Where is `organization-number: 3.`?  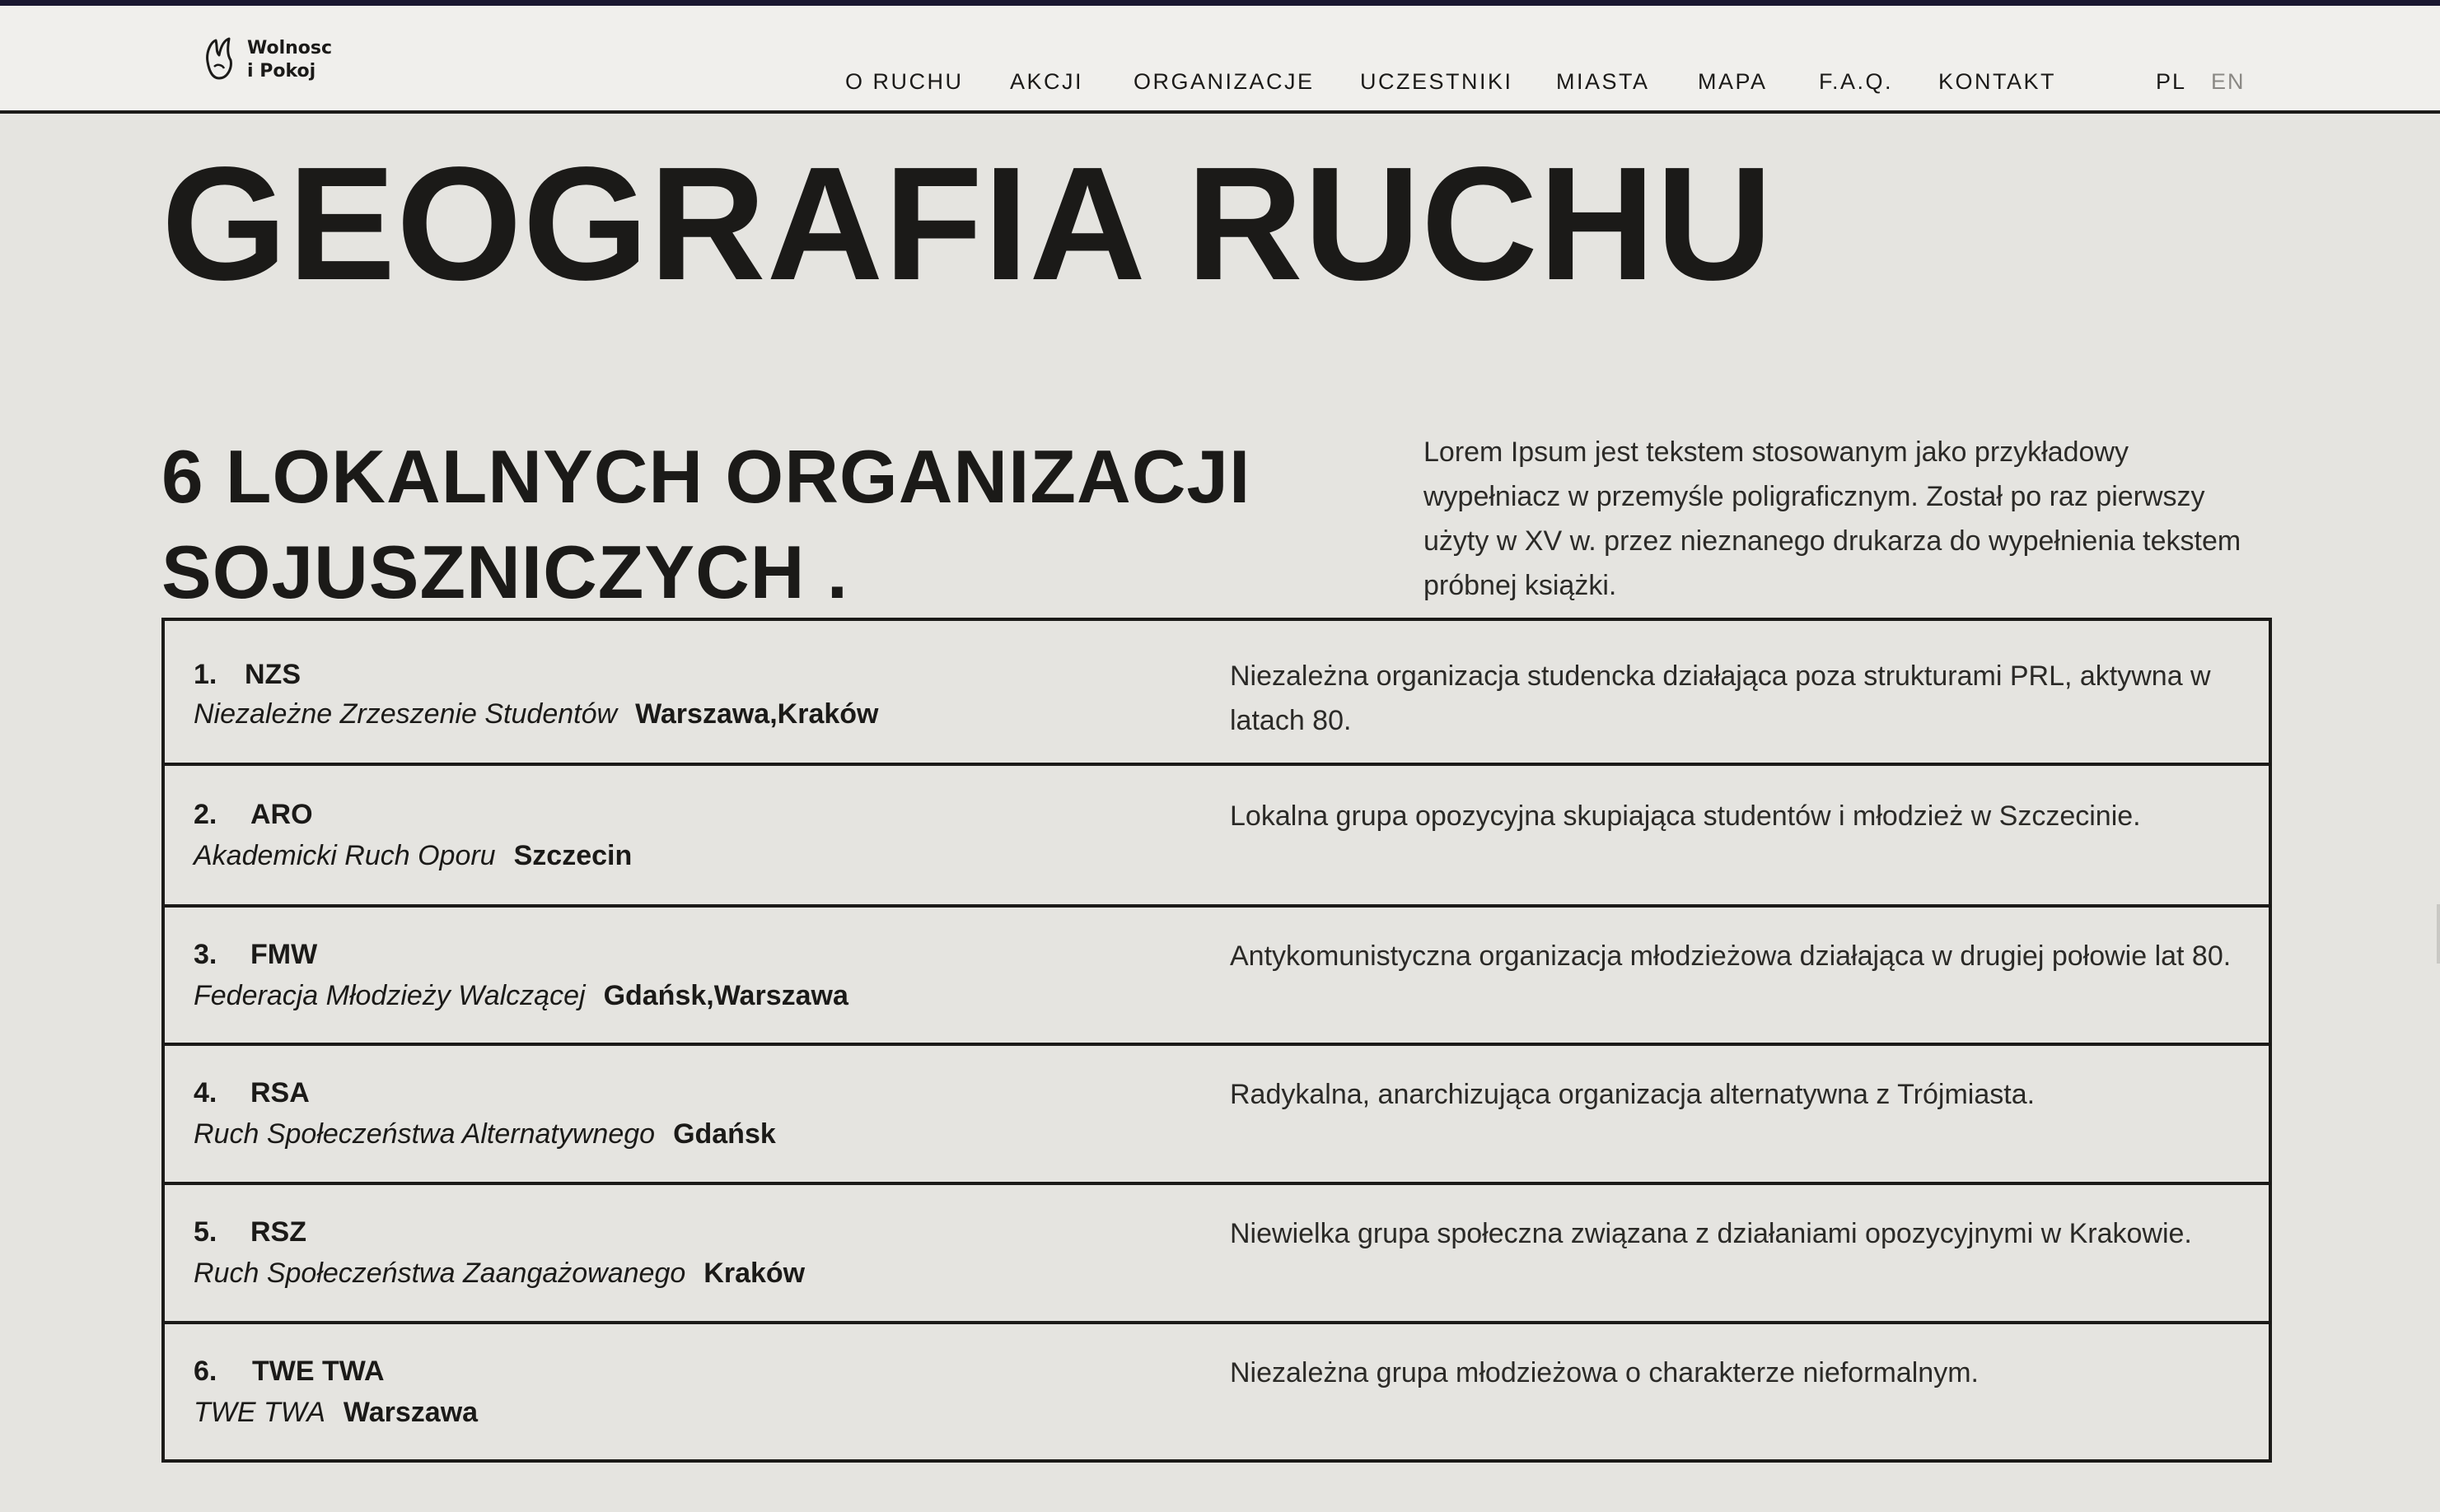 organization-number: 3. is located at coordinates (205, 954).